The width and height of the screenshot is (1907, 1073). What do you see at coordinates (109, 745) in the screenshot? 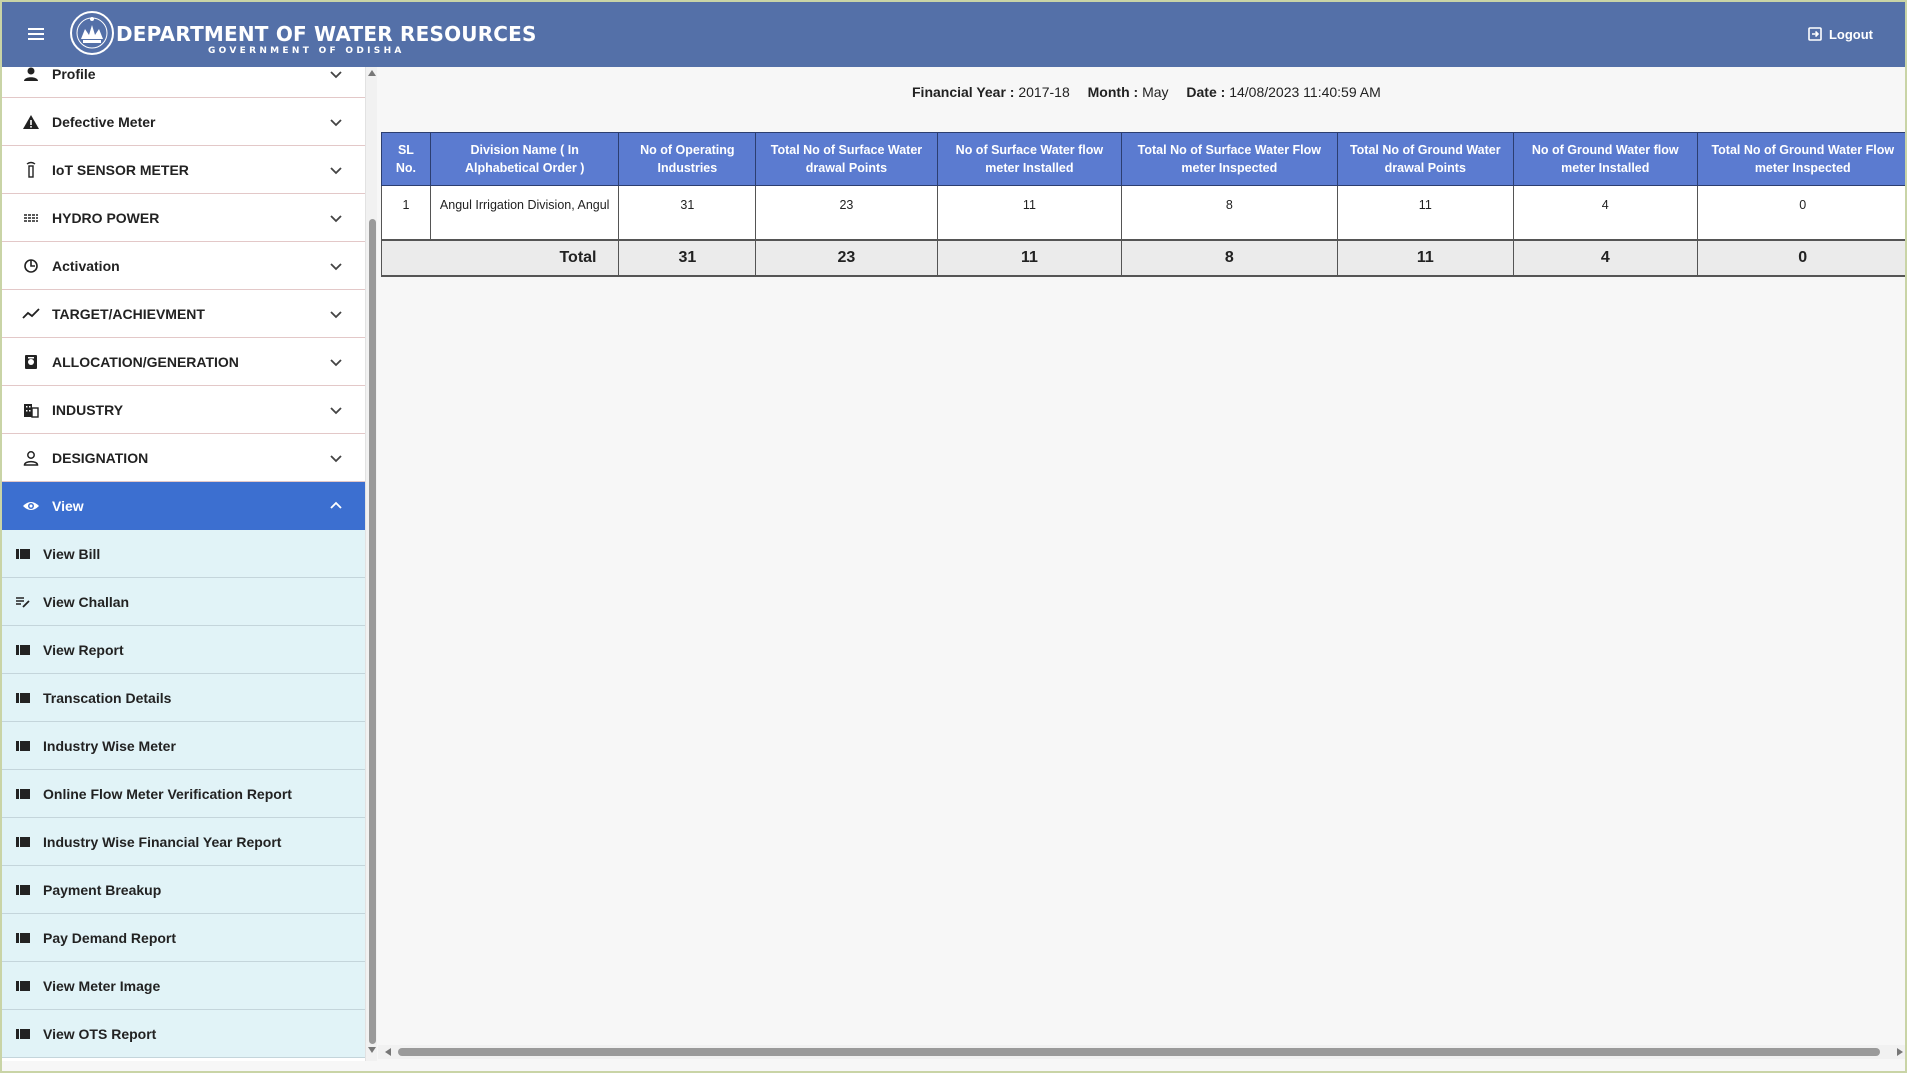
I see `sidebar-subitem-label: Industry Wise Meter` at bounding box center [109, 745].